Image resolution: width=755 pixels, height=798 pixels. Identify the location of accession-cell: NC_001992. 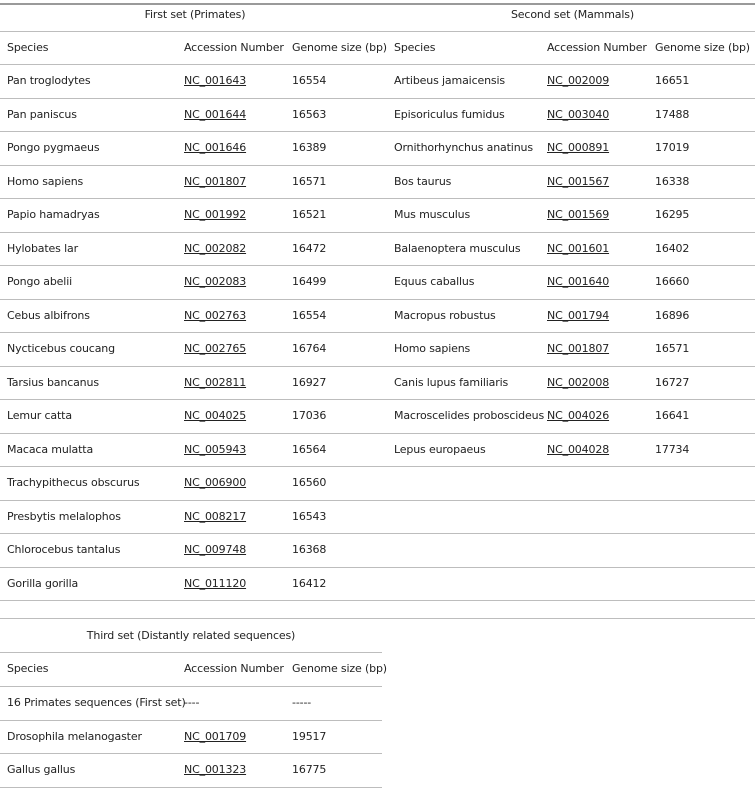
(215, 215).